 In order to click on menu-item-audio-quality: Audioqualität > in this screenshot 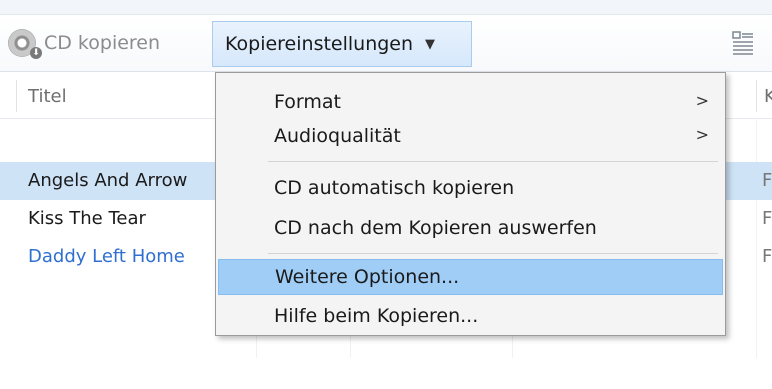, I will do `click(470, 137)`.